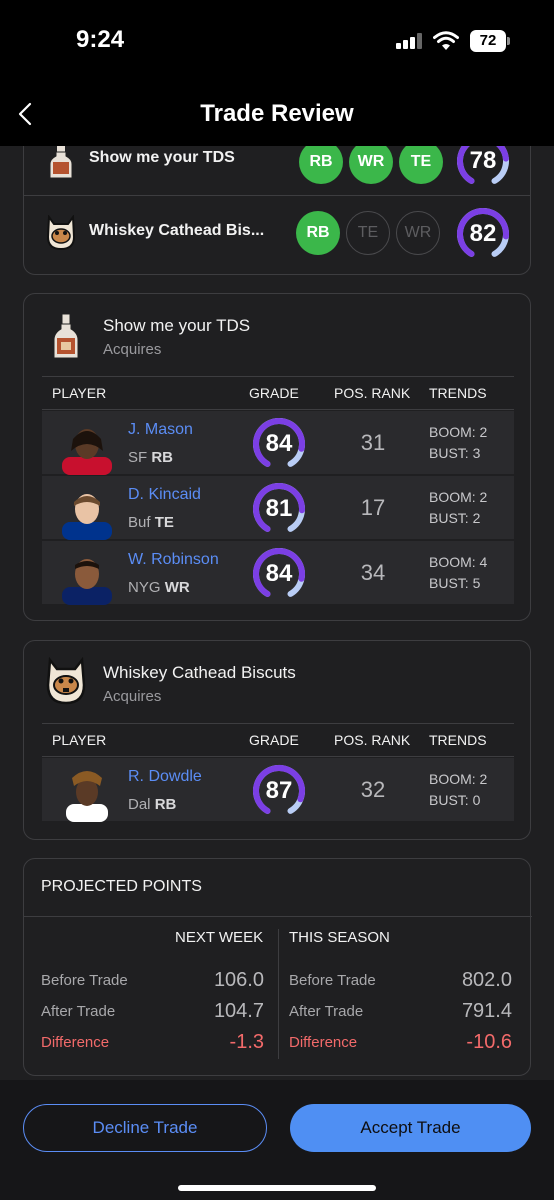 This screenshot has height=1200, width=554. I want to click on team-abbr: Dal, so click(139, 804).